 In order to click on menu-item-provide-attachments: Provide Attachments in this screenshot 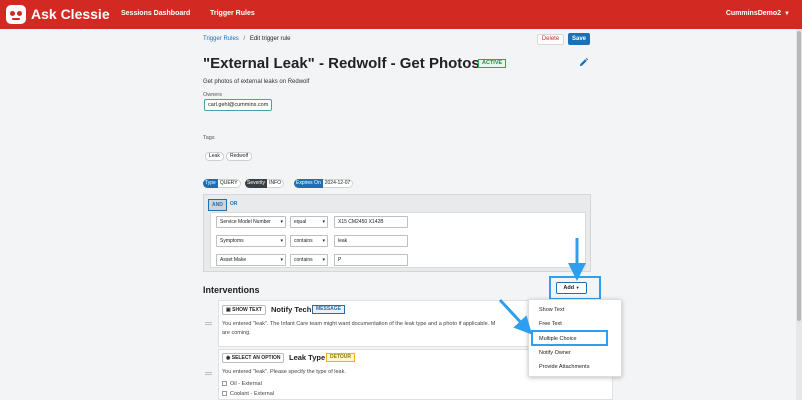, I will do `click(564, 367)`.